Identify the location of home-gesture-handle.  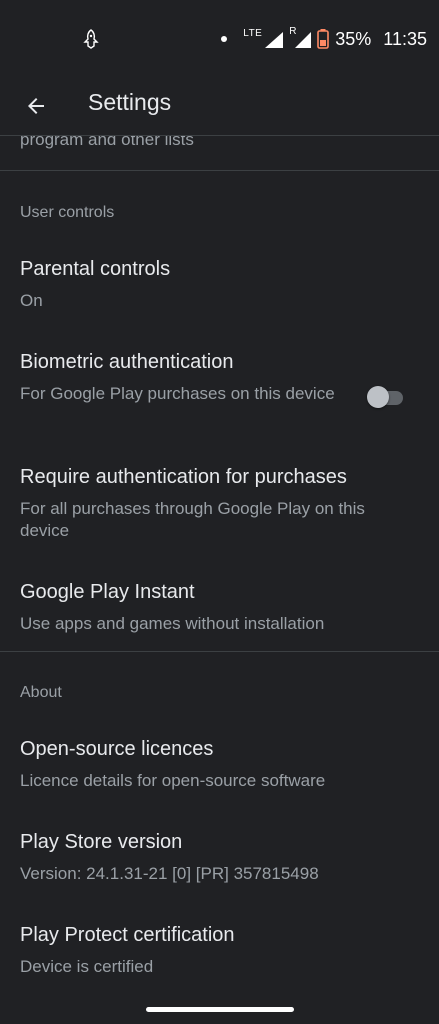
(220, 1009).